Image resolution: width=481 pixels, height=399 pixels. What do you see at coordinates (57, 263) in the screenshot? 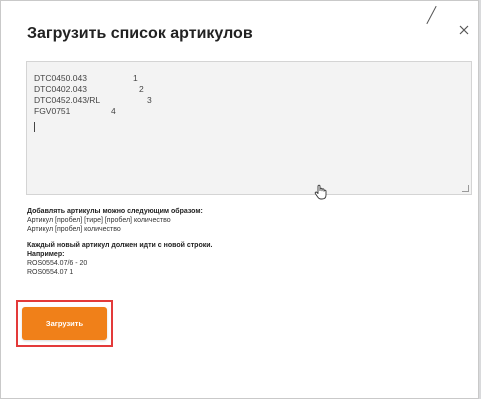
I see `help-example-1: ROS0554.07/6 - 20` at bounding box center [57, 263].